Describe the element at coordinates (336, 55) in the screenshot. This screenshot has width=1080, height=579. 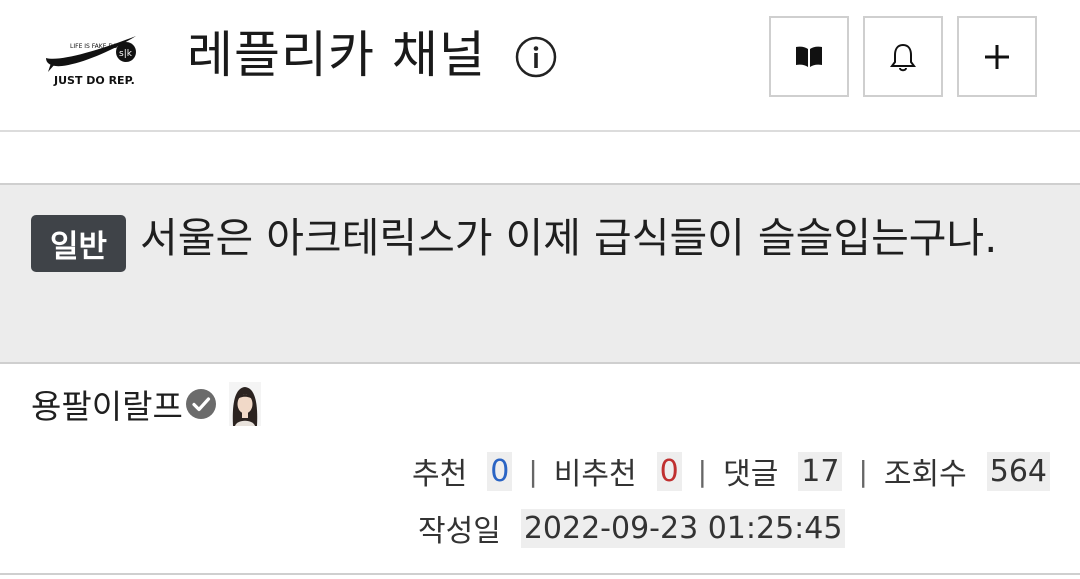
I see `channel-title: 레플리카 채널` at that location.